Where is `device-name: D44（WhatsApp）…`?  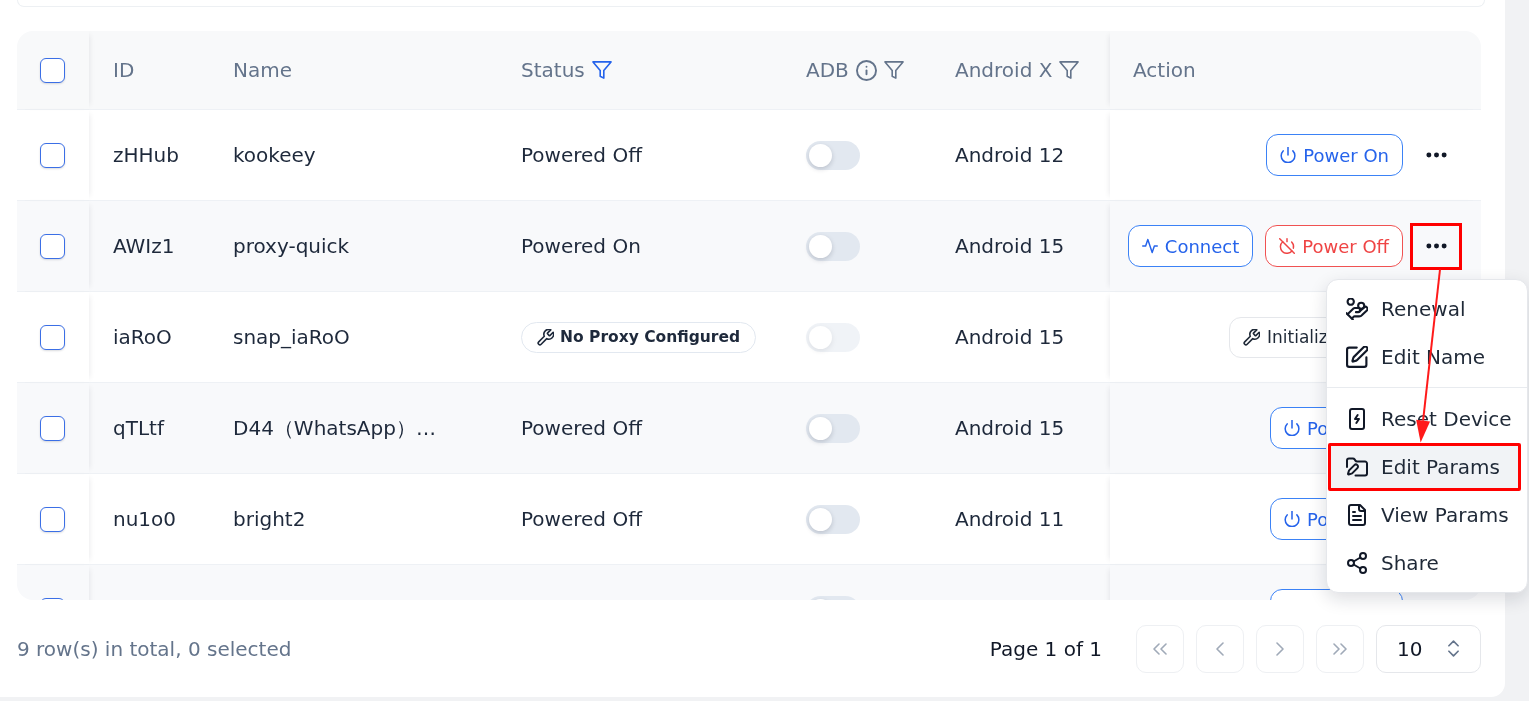
device-name: D44（WhatsApp）… is located at coordinates (334, 428).